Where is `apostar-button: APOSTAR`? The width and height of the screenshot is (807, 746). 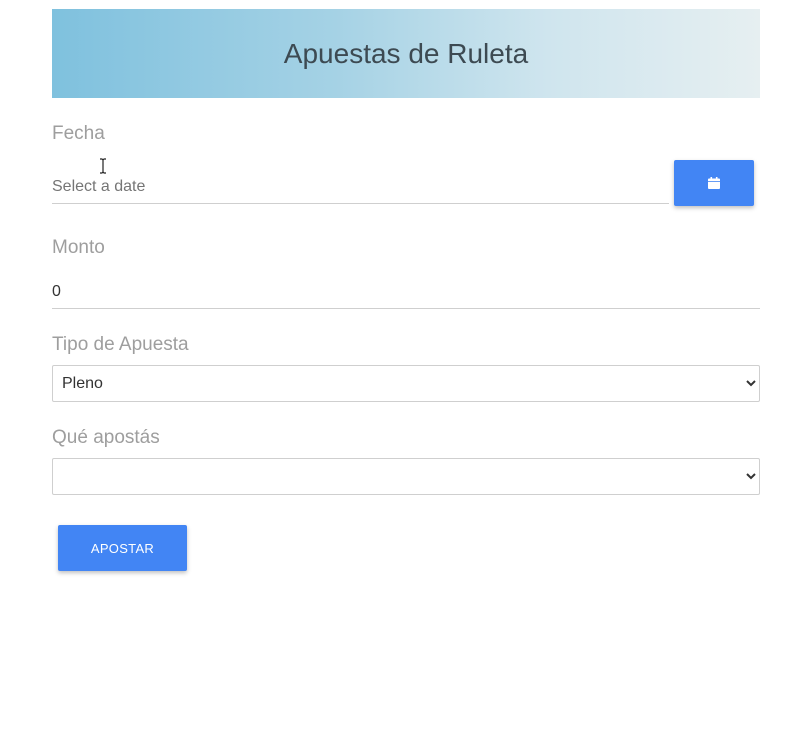
apostar-button: APOSTAR is located at coordinates (122, 548).